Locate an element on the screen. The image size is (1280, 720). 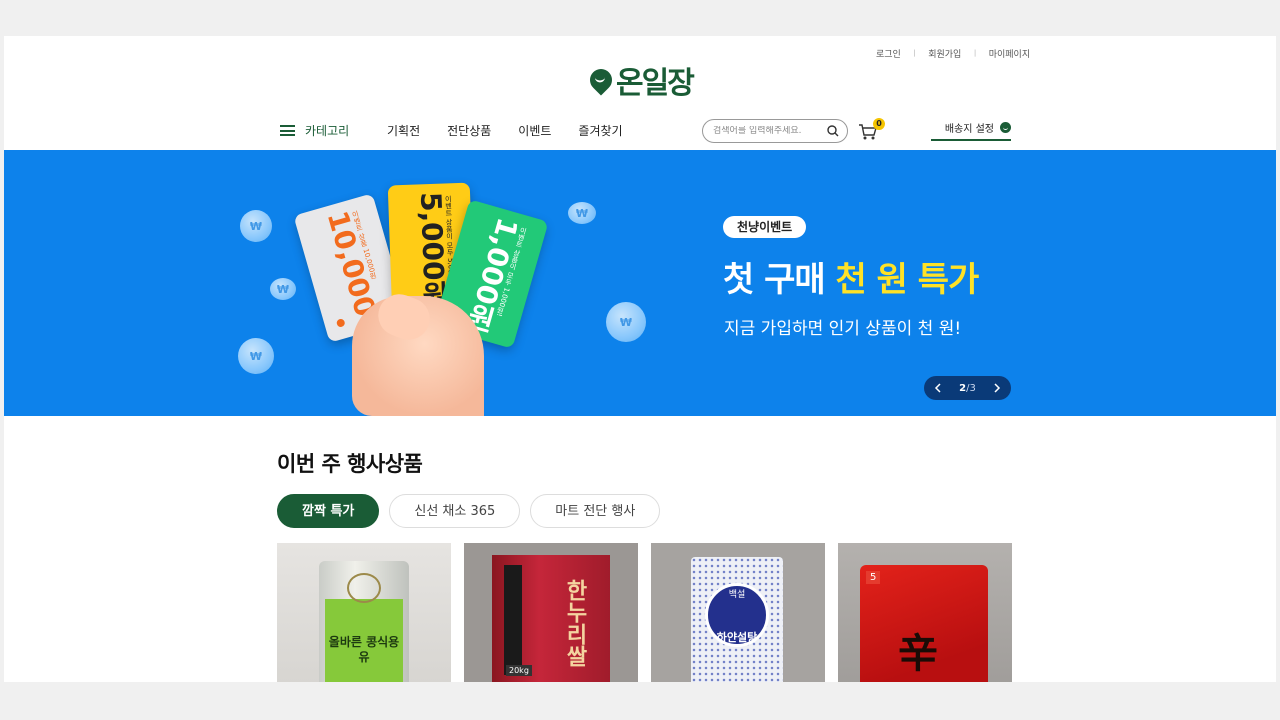
tab-fresh-vegetables: 신선 채소 365 is located at coordinates (455, 511).